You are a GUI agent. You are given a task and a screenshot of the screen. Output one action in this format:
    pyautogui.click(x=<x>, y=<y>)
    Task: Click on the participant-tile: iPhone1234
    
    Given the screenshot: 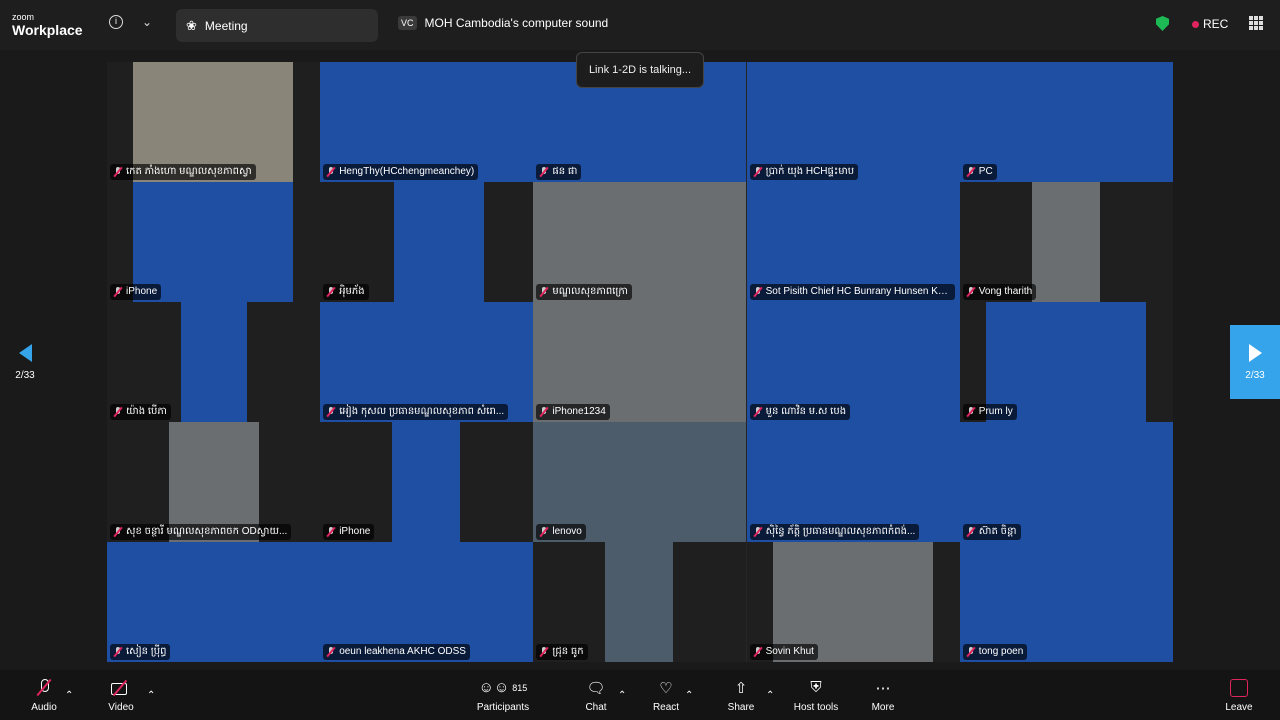 What is the action you would take?
    pyautogui.click(x=640, y=362)
    